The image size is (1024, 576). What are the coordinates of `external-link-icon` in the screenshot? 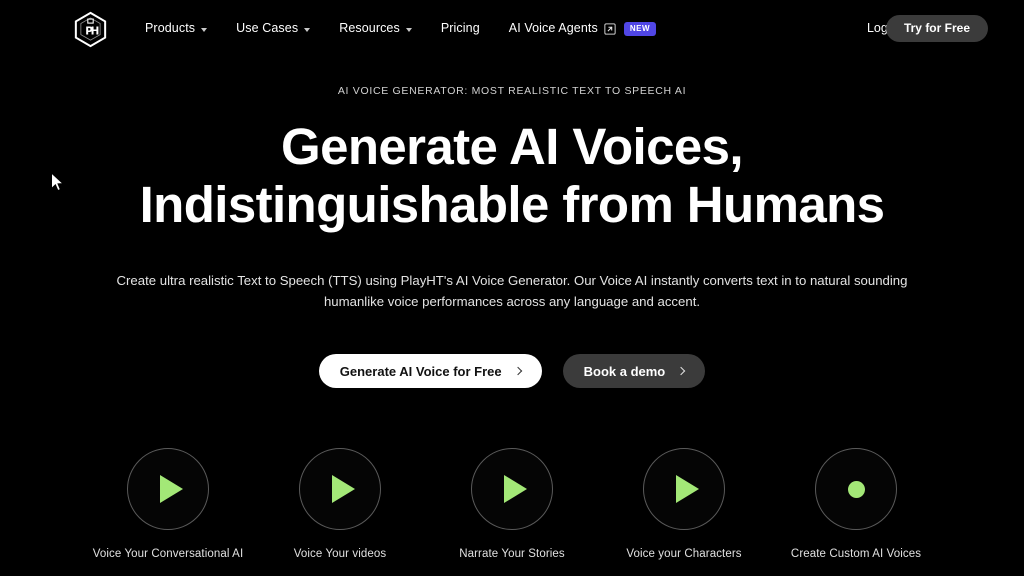 It's located at (610, 28).